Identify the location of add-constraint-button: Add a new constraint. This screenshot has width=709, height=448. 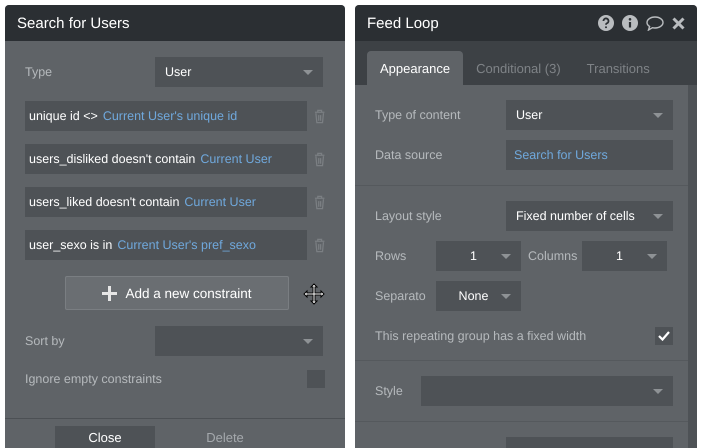
(177, 293).